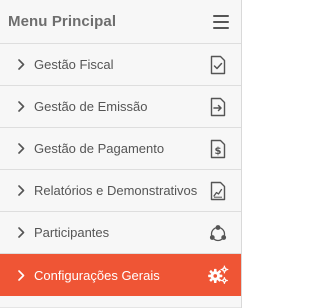  What do you see at coordinates (218, 107) in the screenshot?
I see `document-arrow-icon` at bounding box center [218, 107].